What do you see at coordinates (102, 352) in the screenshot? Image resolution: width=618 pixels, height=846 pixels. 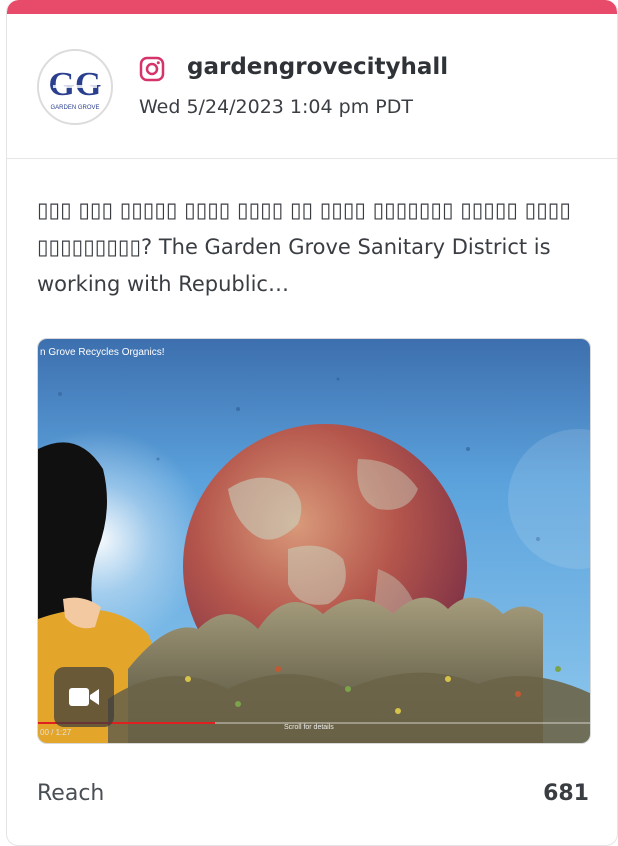 I see `video-title: n Grove Recycles Organics!` at bounding box center [102, 352].